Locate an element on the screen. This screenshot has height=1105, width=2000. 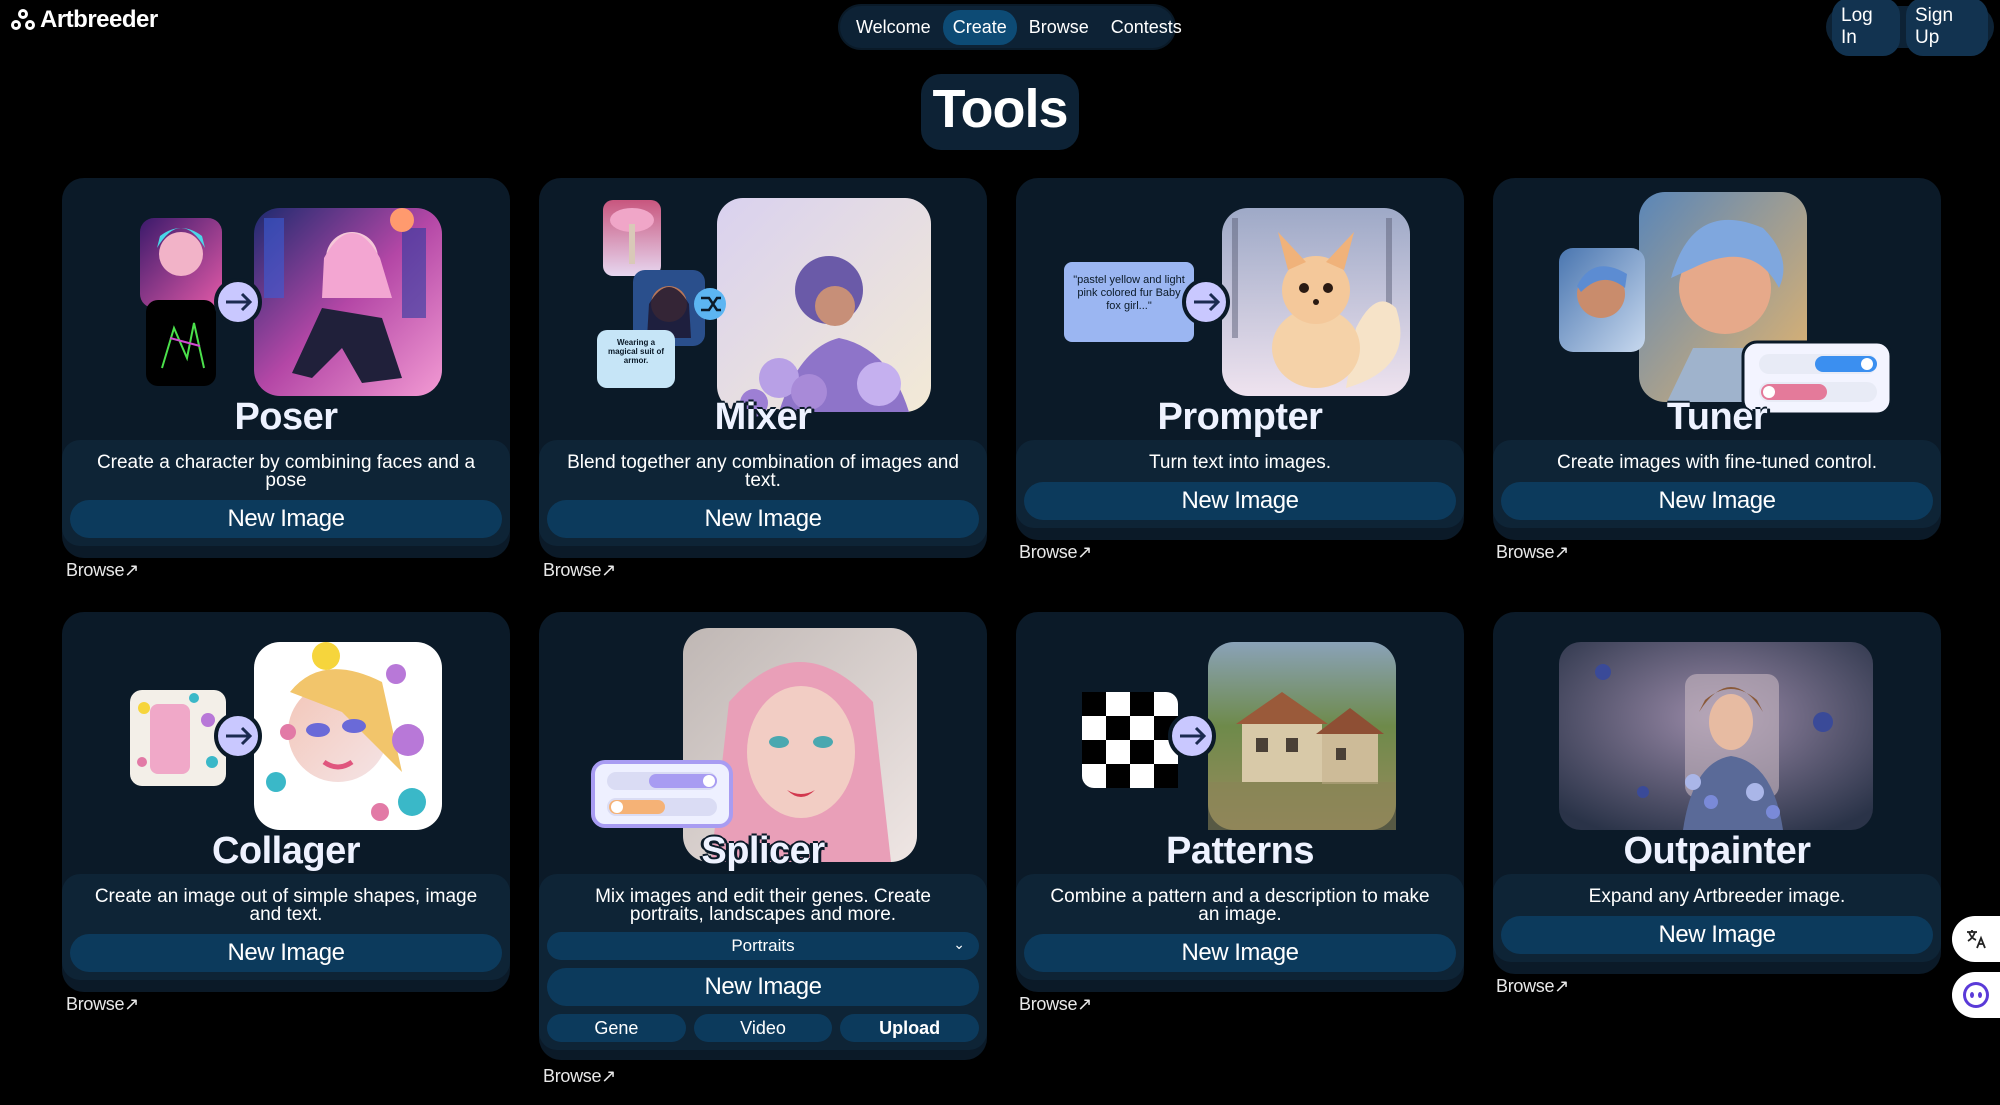
outpainter-browse-link: Browse↗ is located at coordinates (1532, 986).